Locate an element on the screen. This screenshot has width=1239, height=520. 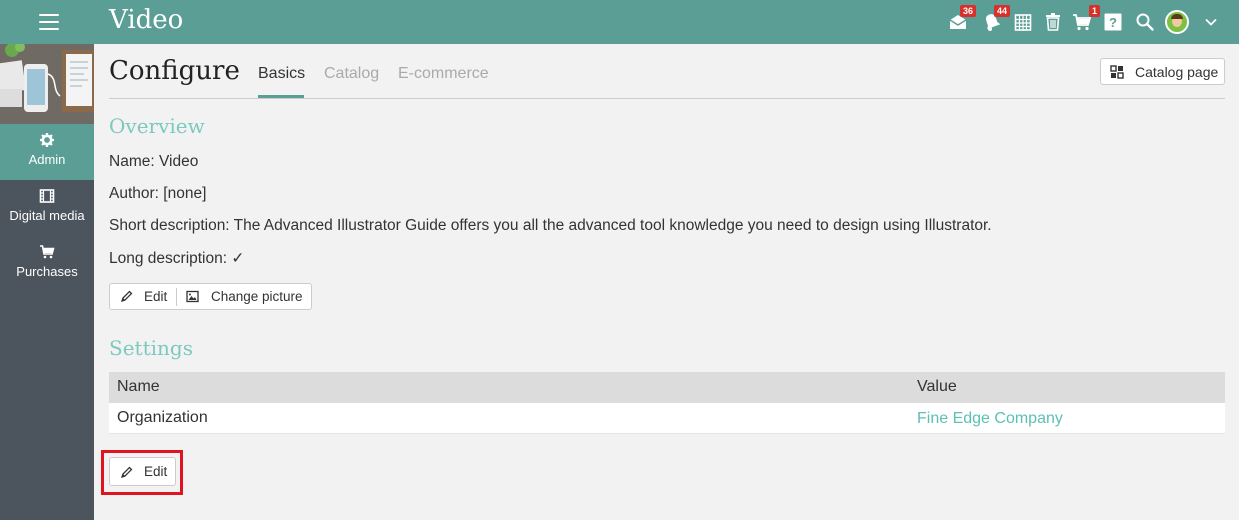
catalog-page-button: Catalog page is located at coordinates (1162, 71).